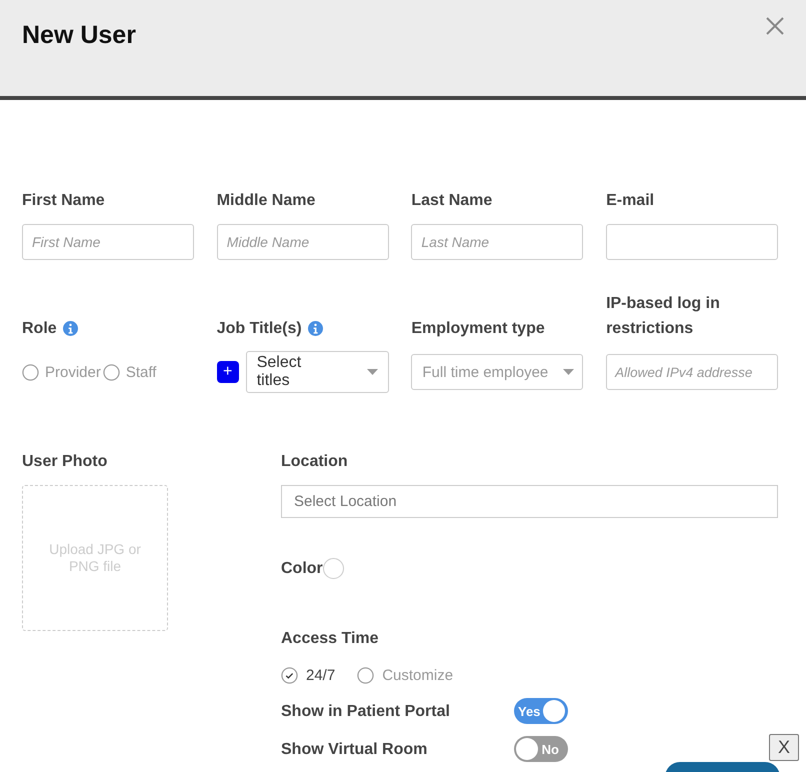  Describe the element at coordinates (266, 201) in the screenshot. I see `field-label: Middle Name` at that location.